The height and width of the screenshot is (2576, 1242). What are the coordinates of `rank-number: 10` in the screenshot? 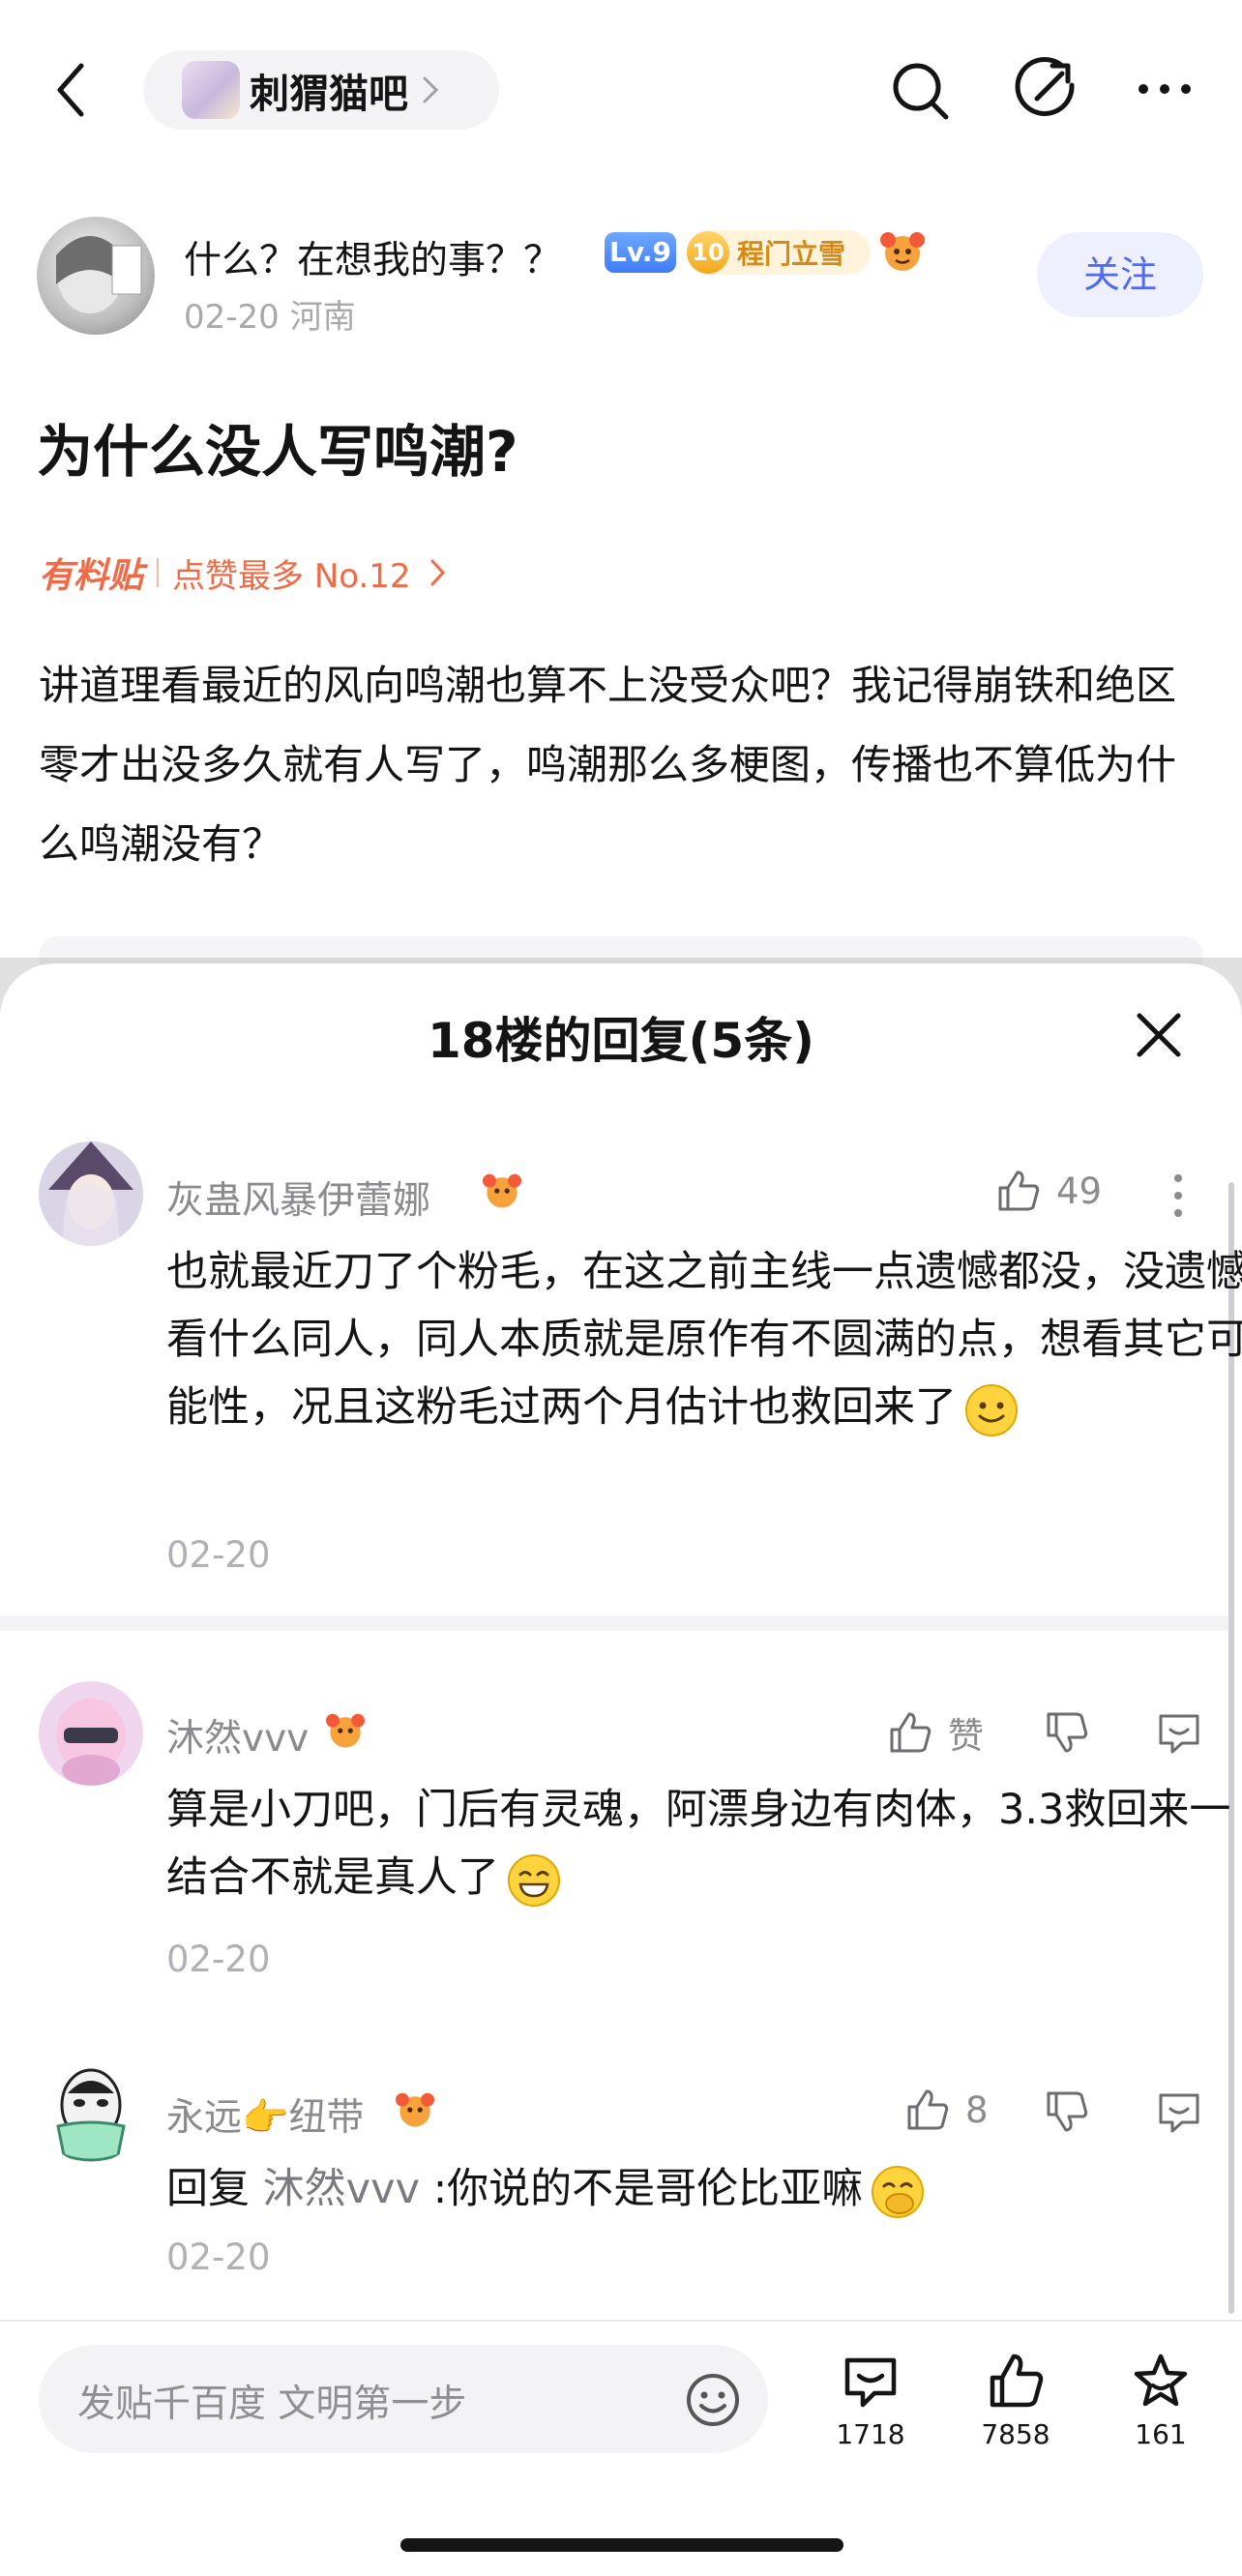 It's located at (708, 253).